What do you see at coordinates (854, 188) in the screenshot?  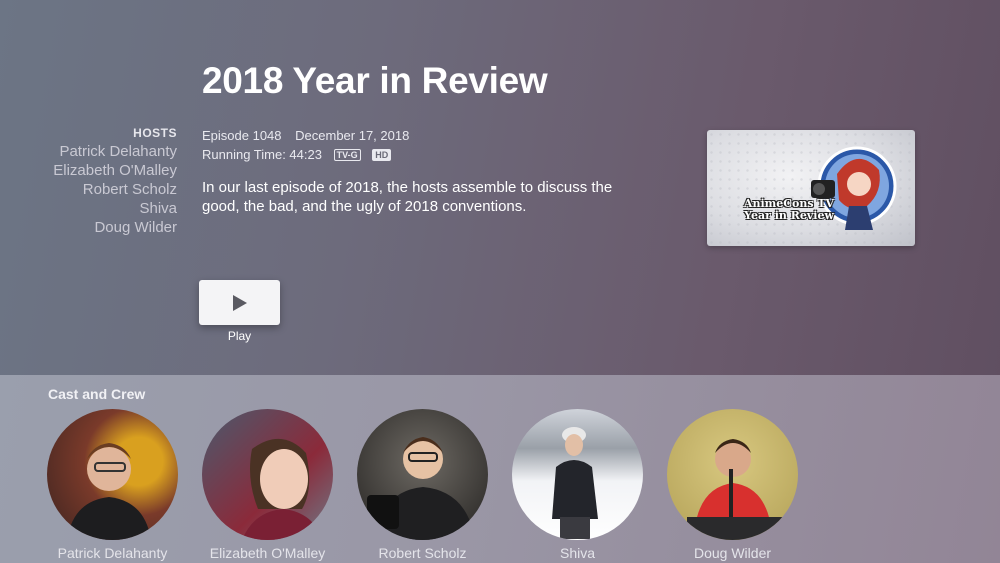 I see `mascot-camera-icon` at bounding box center [854, 188].